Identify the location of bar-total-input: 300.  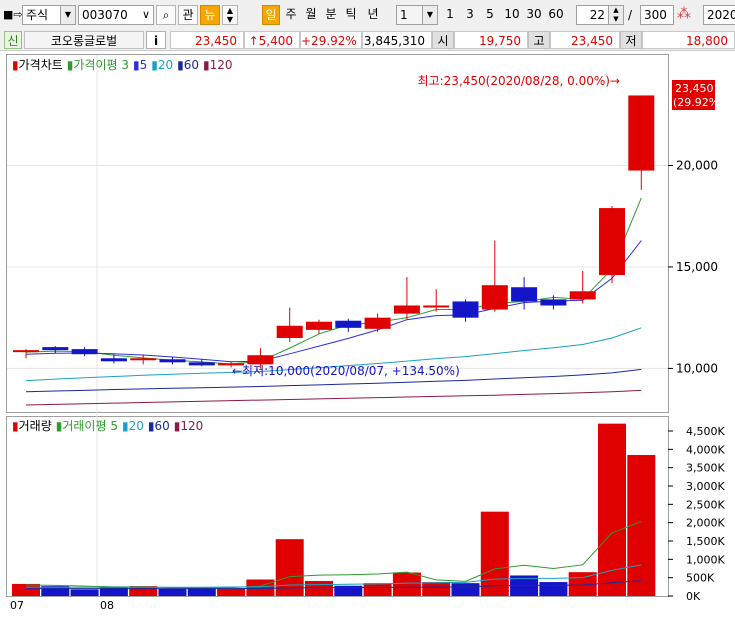
(657, 15).